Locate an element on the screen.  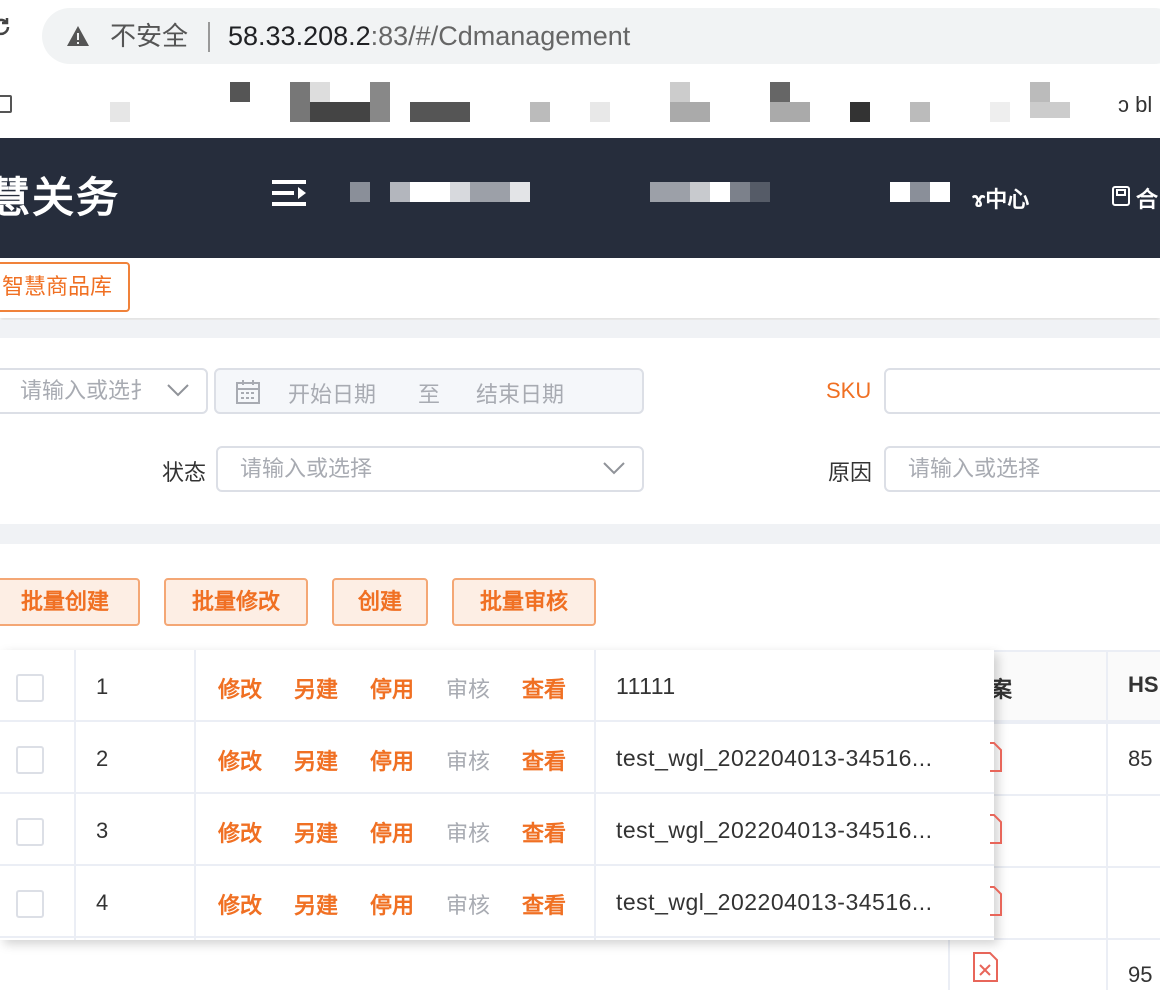
calendar-icon is located at coordinates (248, 392).